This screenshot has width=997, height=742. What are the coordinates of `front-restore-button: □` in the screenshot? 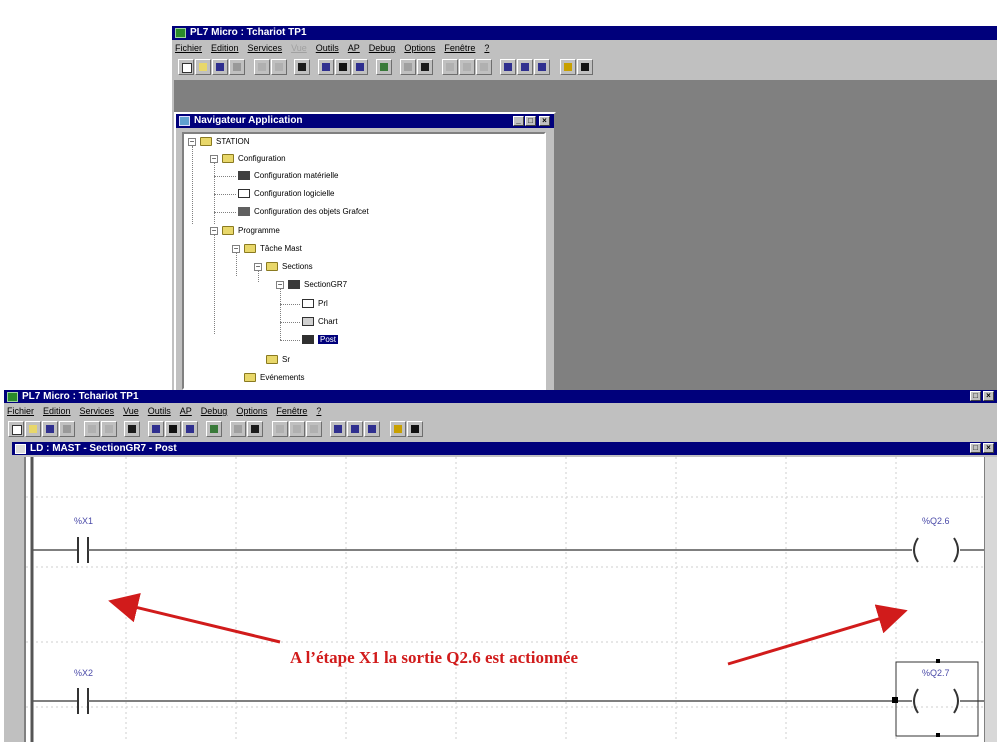 It's located at (975, 396).